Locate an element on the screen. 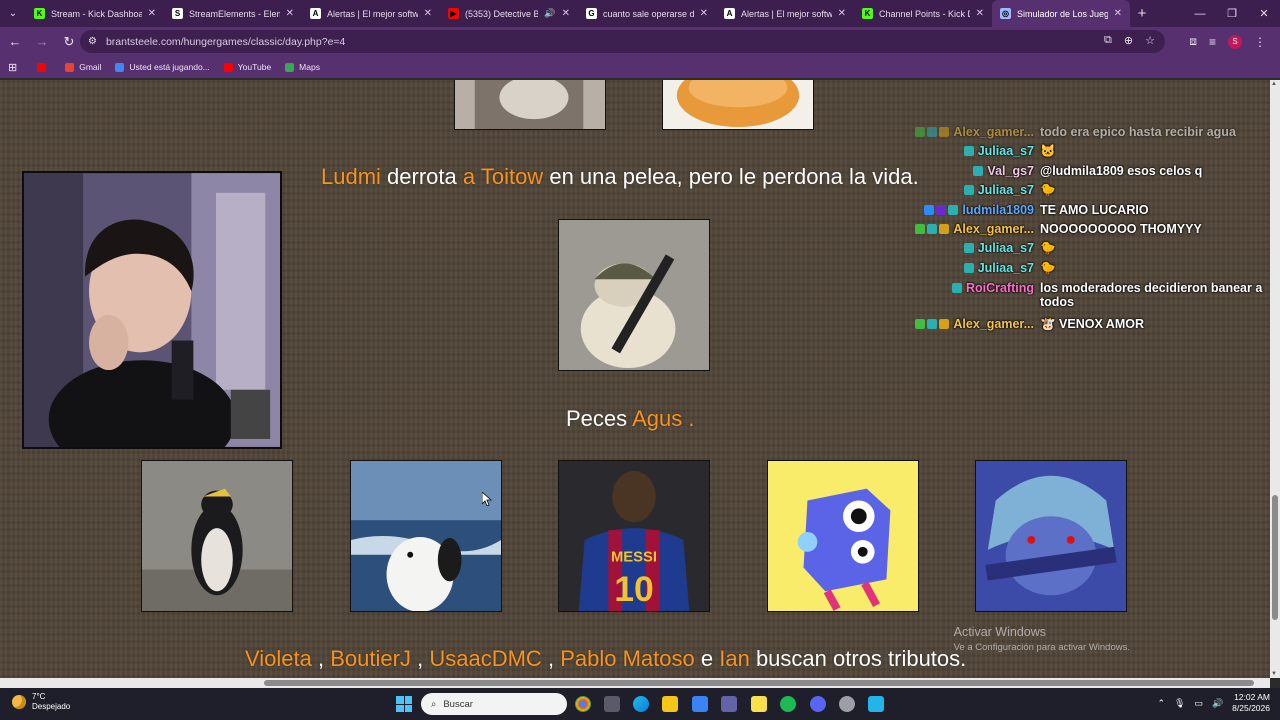 This screenshot has height=720, width=1280. chat-message: Alex_gamer... 🐮 VENOX AMOR is located at coordinates (1085, 324).